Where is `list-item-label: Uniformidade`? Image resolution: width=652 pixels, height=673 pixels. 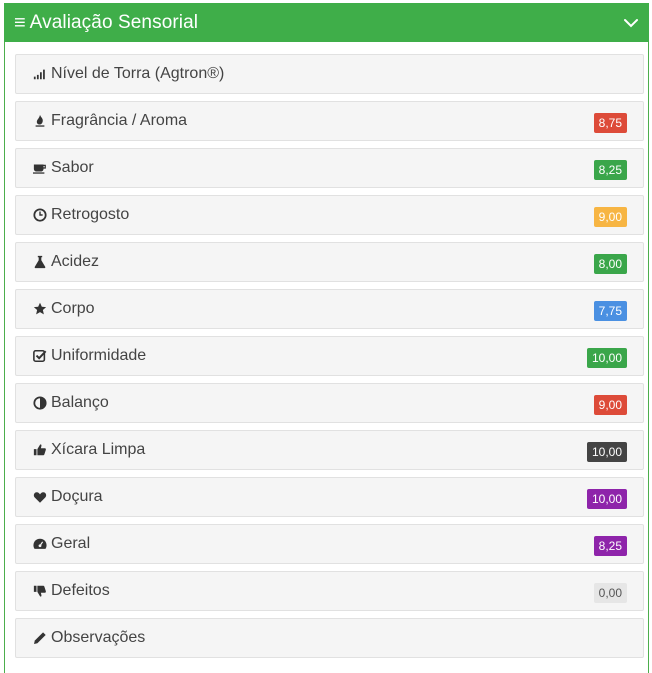
list-item-label: Uniformidade is located at coordinates (99, 355).